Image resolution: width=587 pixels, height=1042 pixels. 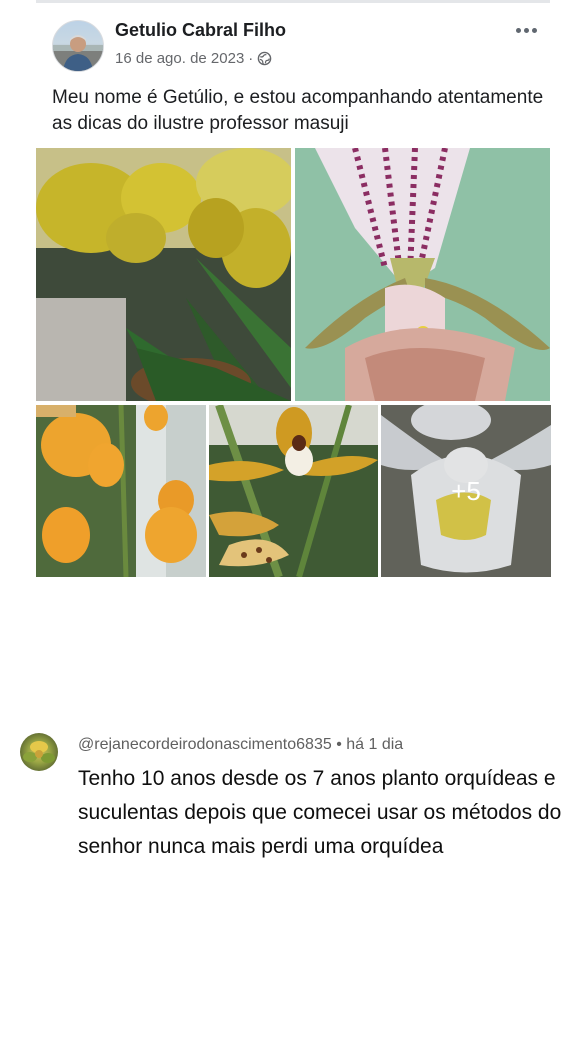 I want to click on post-meta: 16 de ago. de 2023 ·, so click(x=193, y=58).